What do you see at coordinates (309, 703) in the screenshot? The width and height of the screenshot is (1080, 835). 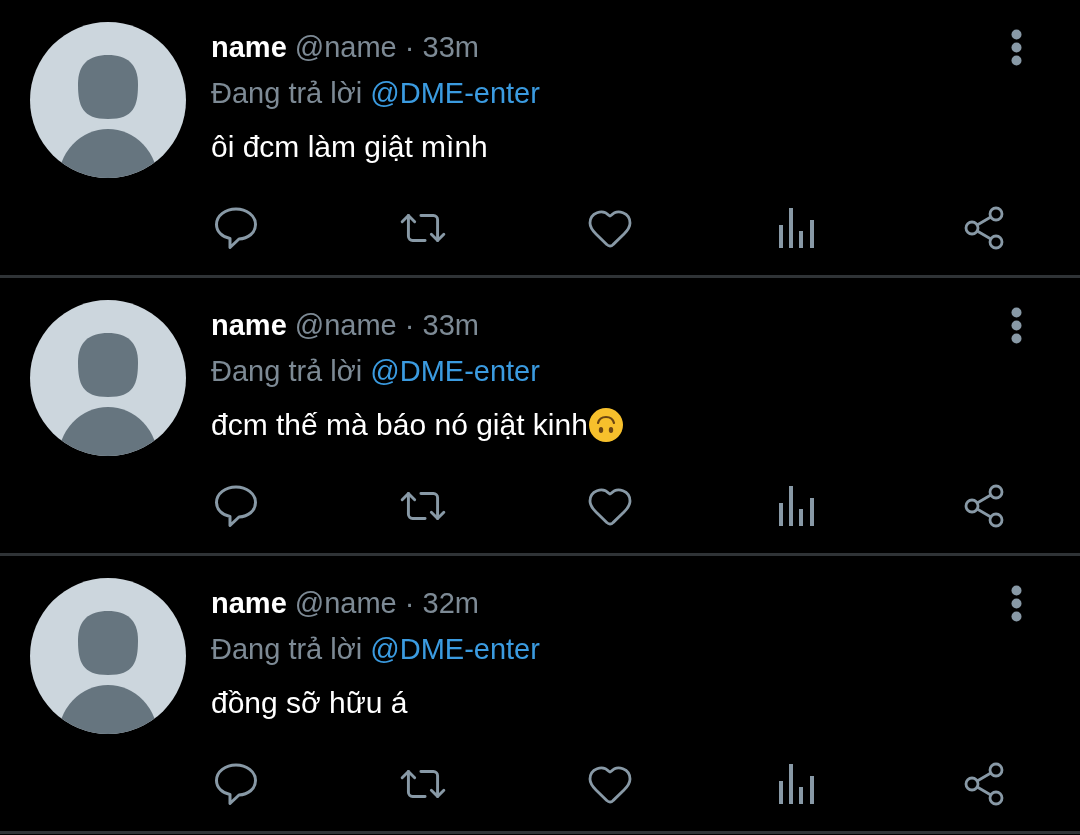 I see `tweet-text: đồng sỡ hữu á` at bounding box center [309, 703].